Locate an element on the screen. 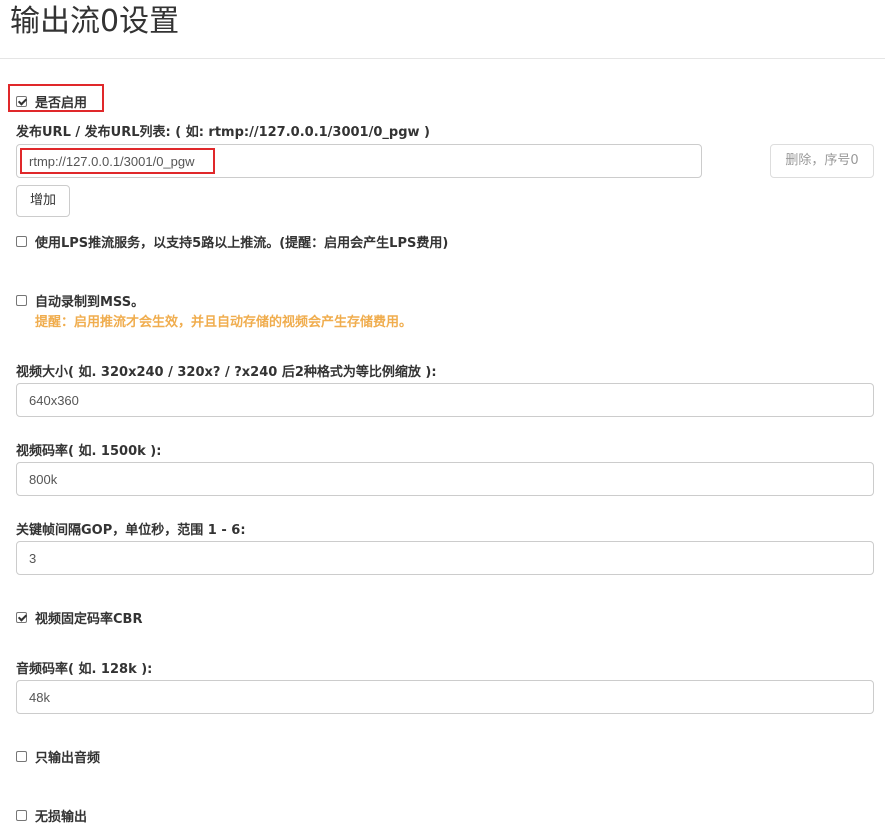 The height and width of the screenshot is (832, 885). enable-row: 是否启用 is located at coordinates (51, 101).